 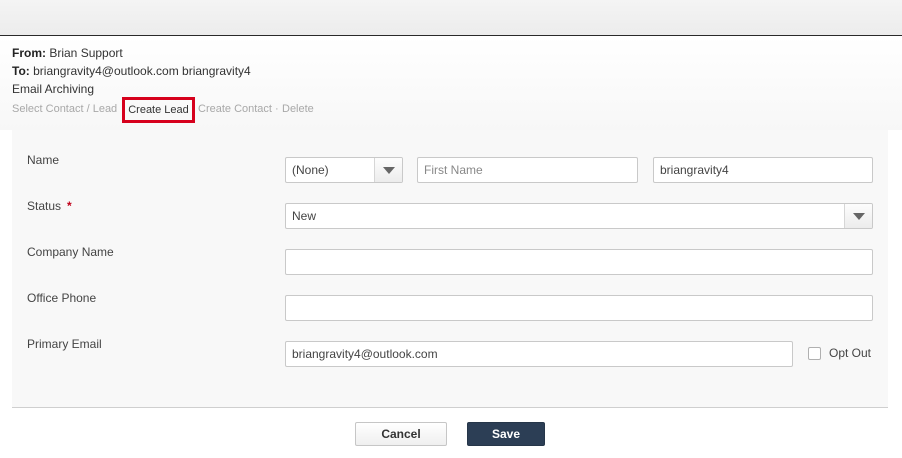 I want to click on opt-out-label: Opt Out, so click(x=850, y=353).